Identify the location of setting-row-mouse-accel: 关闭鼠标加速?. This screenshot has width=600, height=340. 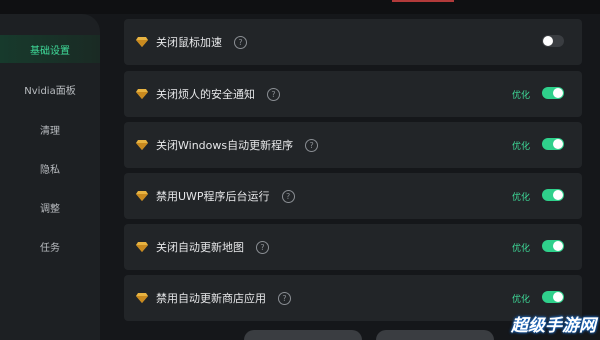
(353, 42).